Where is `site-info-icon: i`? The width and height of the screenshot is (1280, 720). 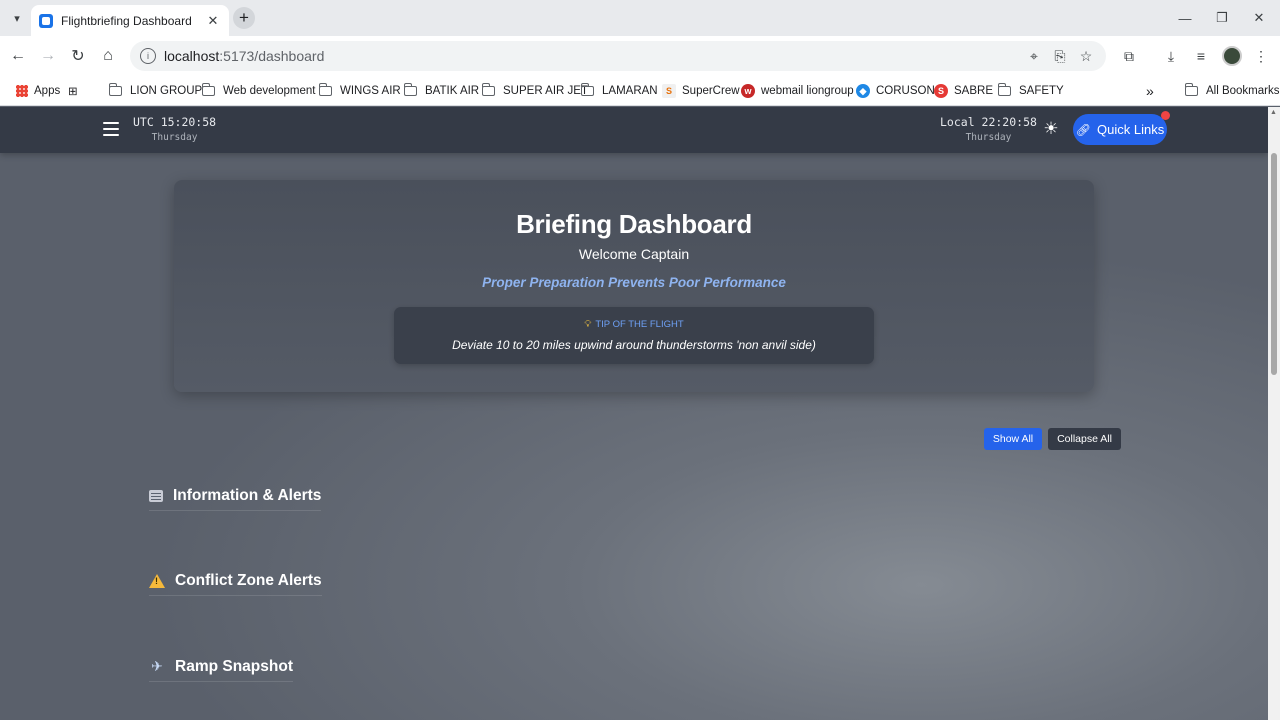
site-info-icon: i is located at coordinates (148, 56).